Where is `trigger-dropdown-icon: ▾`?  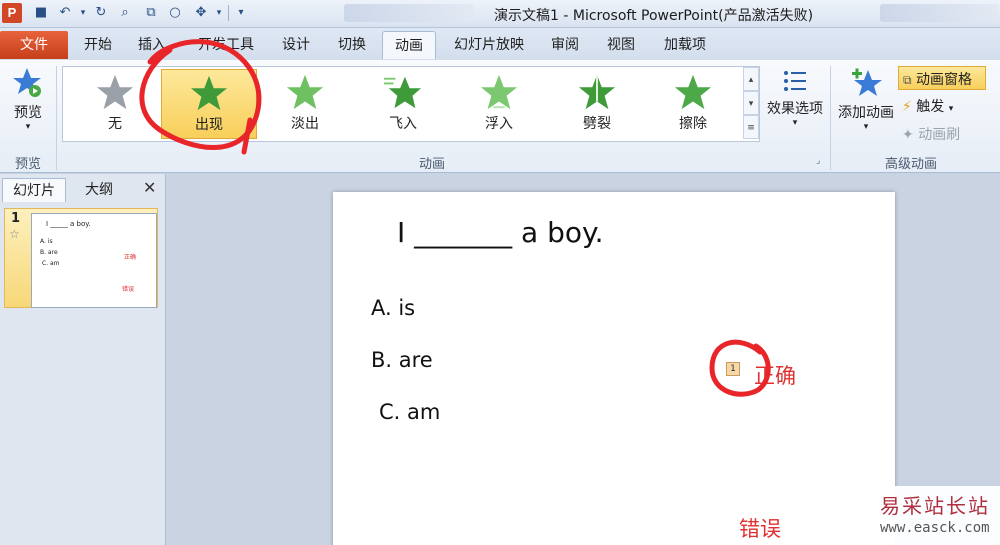
trigger-dropdown-icon: ▾ is located at coordinates (951, 109).